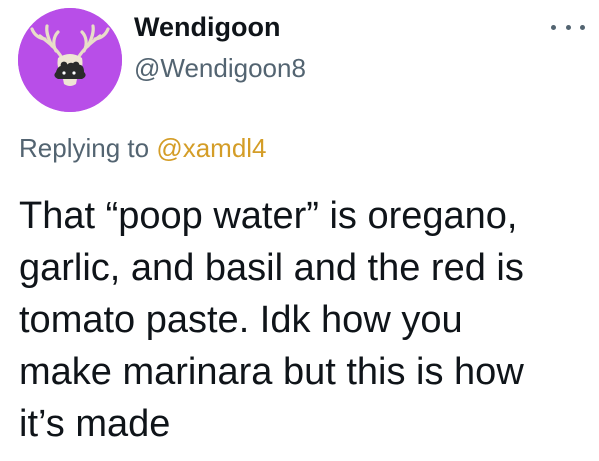 The image size is (599, 461). What do you see at coordinates (268, 216) in the screenshot?
I see `tweet-text-line: That “poop water” is oregano,` at bounding box center [268, 216].